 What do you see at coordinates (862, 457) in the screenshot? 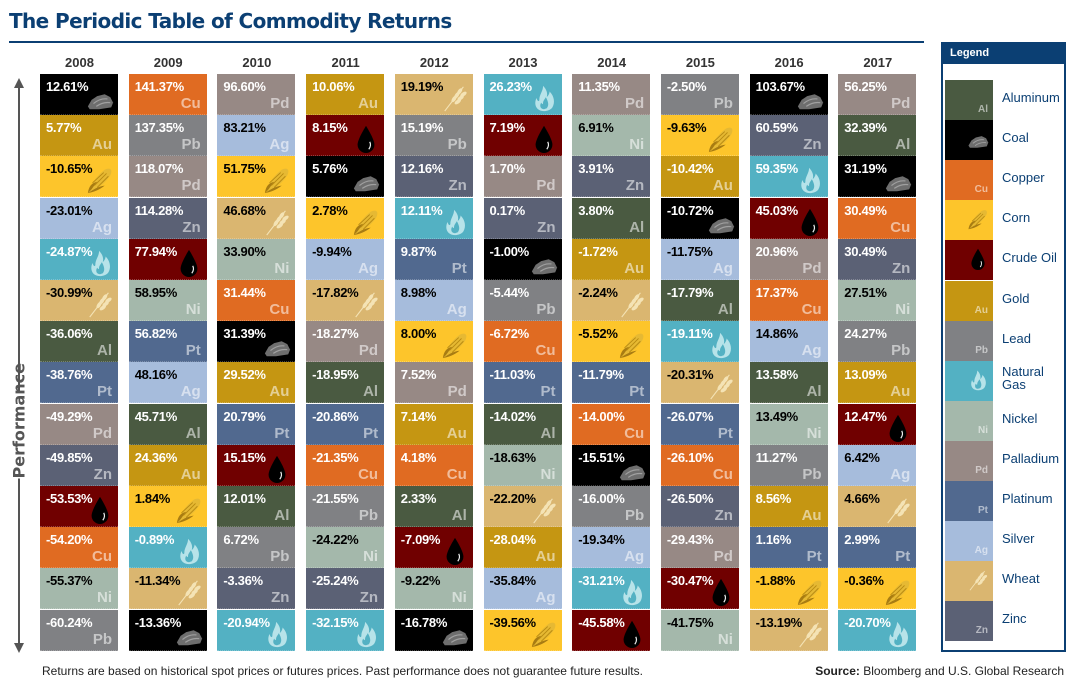
I see `return-value: 6.42%` at bounding box center [862, 457].